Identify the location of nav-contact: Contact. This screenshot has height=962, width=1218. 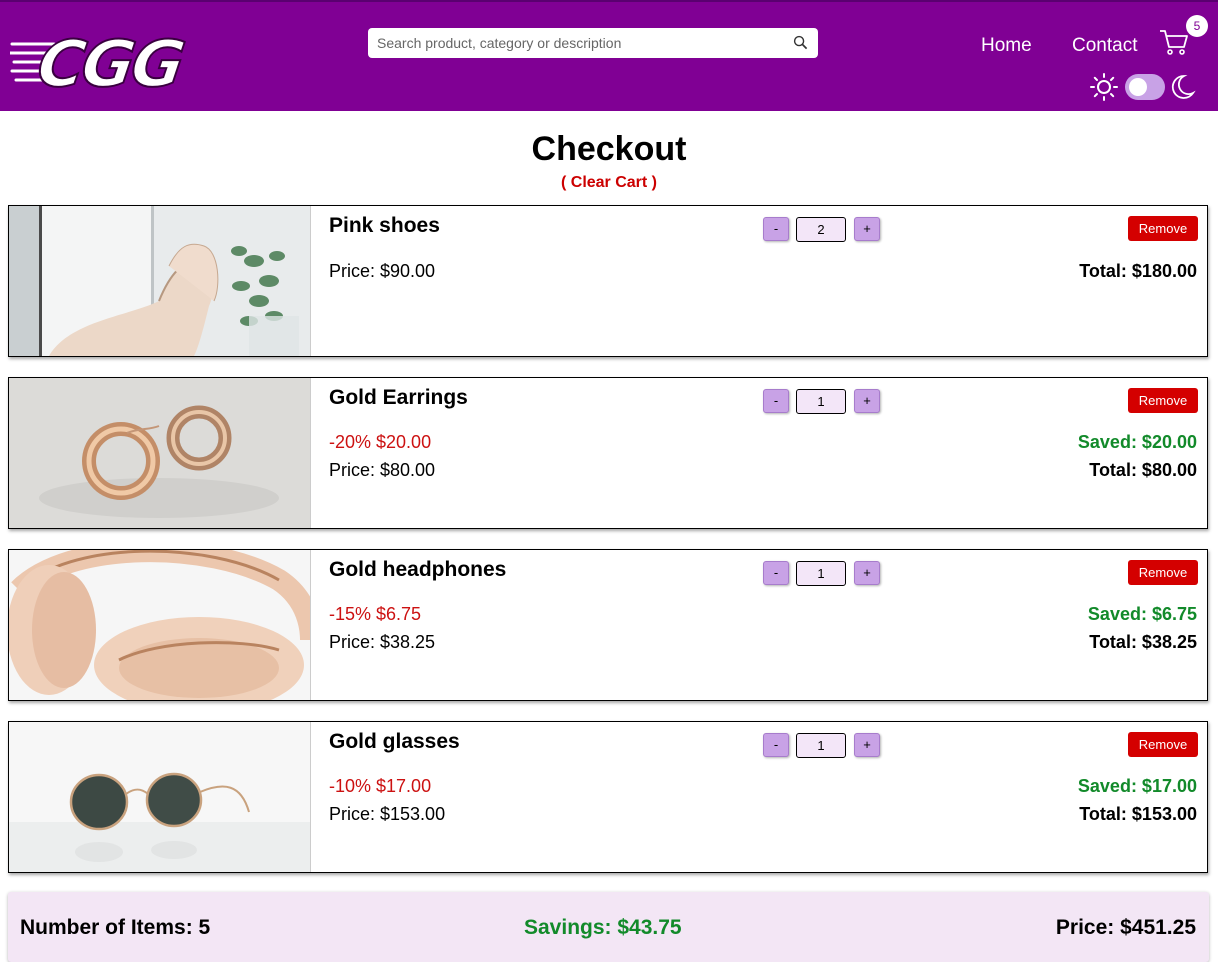
(1104, 46).